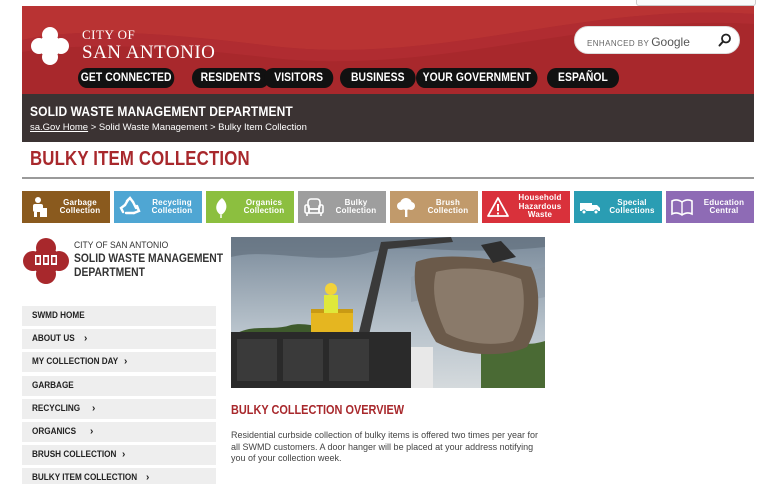 The width and height of the screenshot is (768, 484). I want to click on truck-icon, so click(590, 209).